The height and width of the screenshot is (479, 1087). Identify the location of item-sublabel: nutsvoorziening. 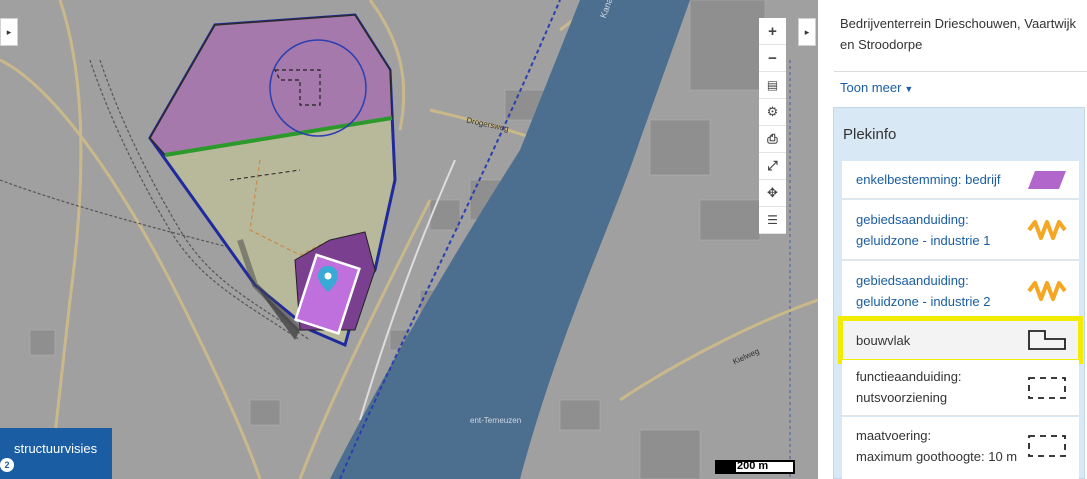
(902, 397).